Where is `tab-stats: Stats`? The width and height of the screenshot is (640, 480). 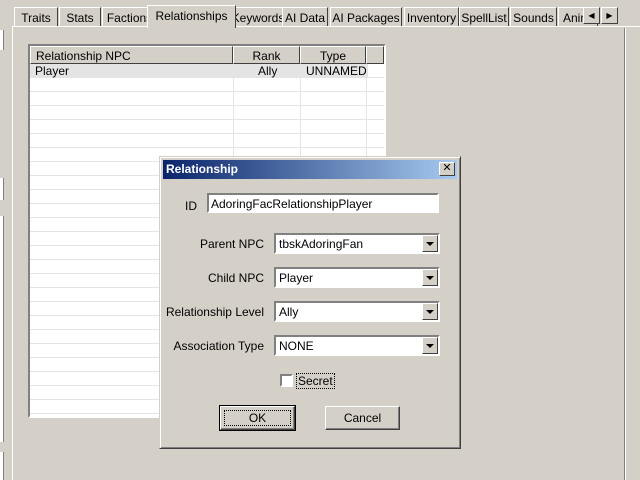
tab-stats: Stats is located at coordinates (80, 17).